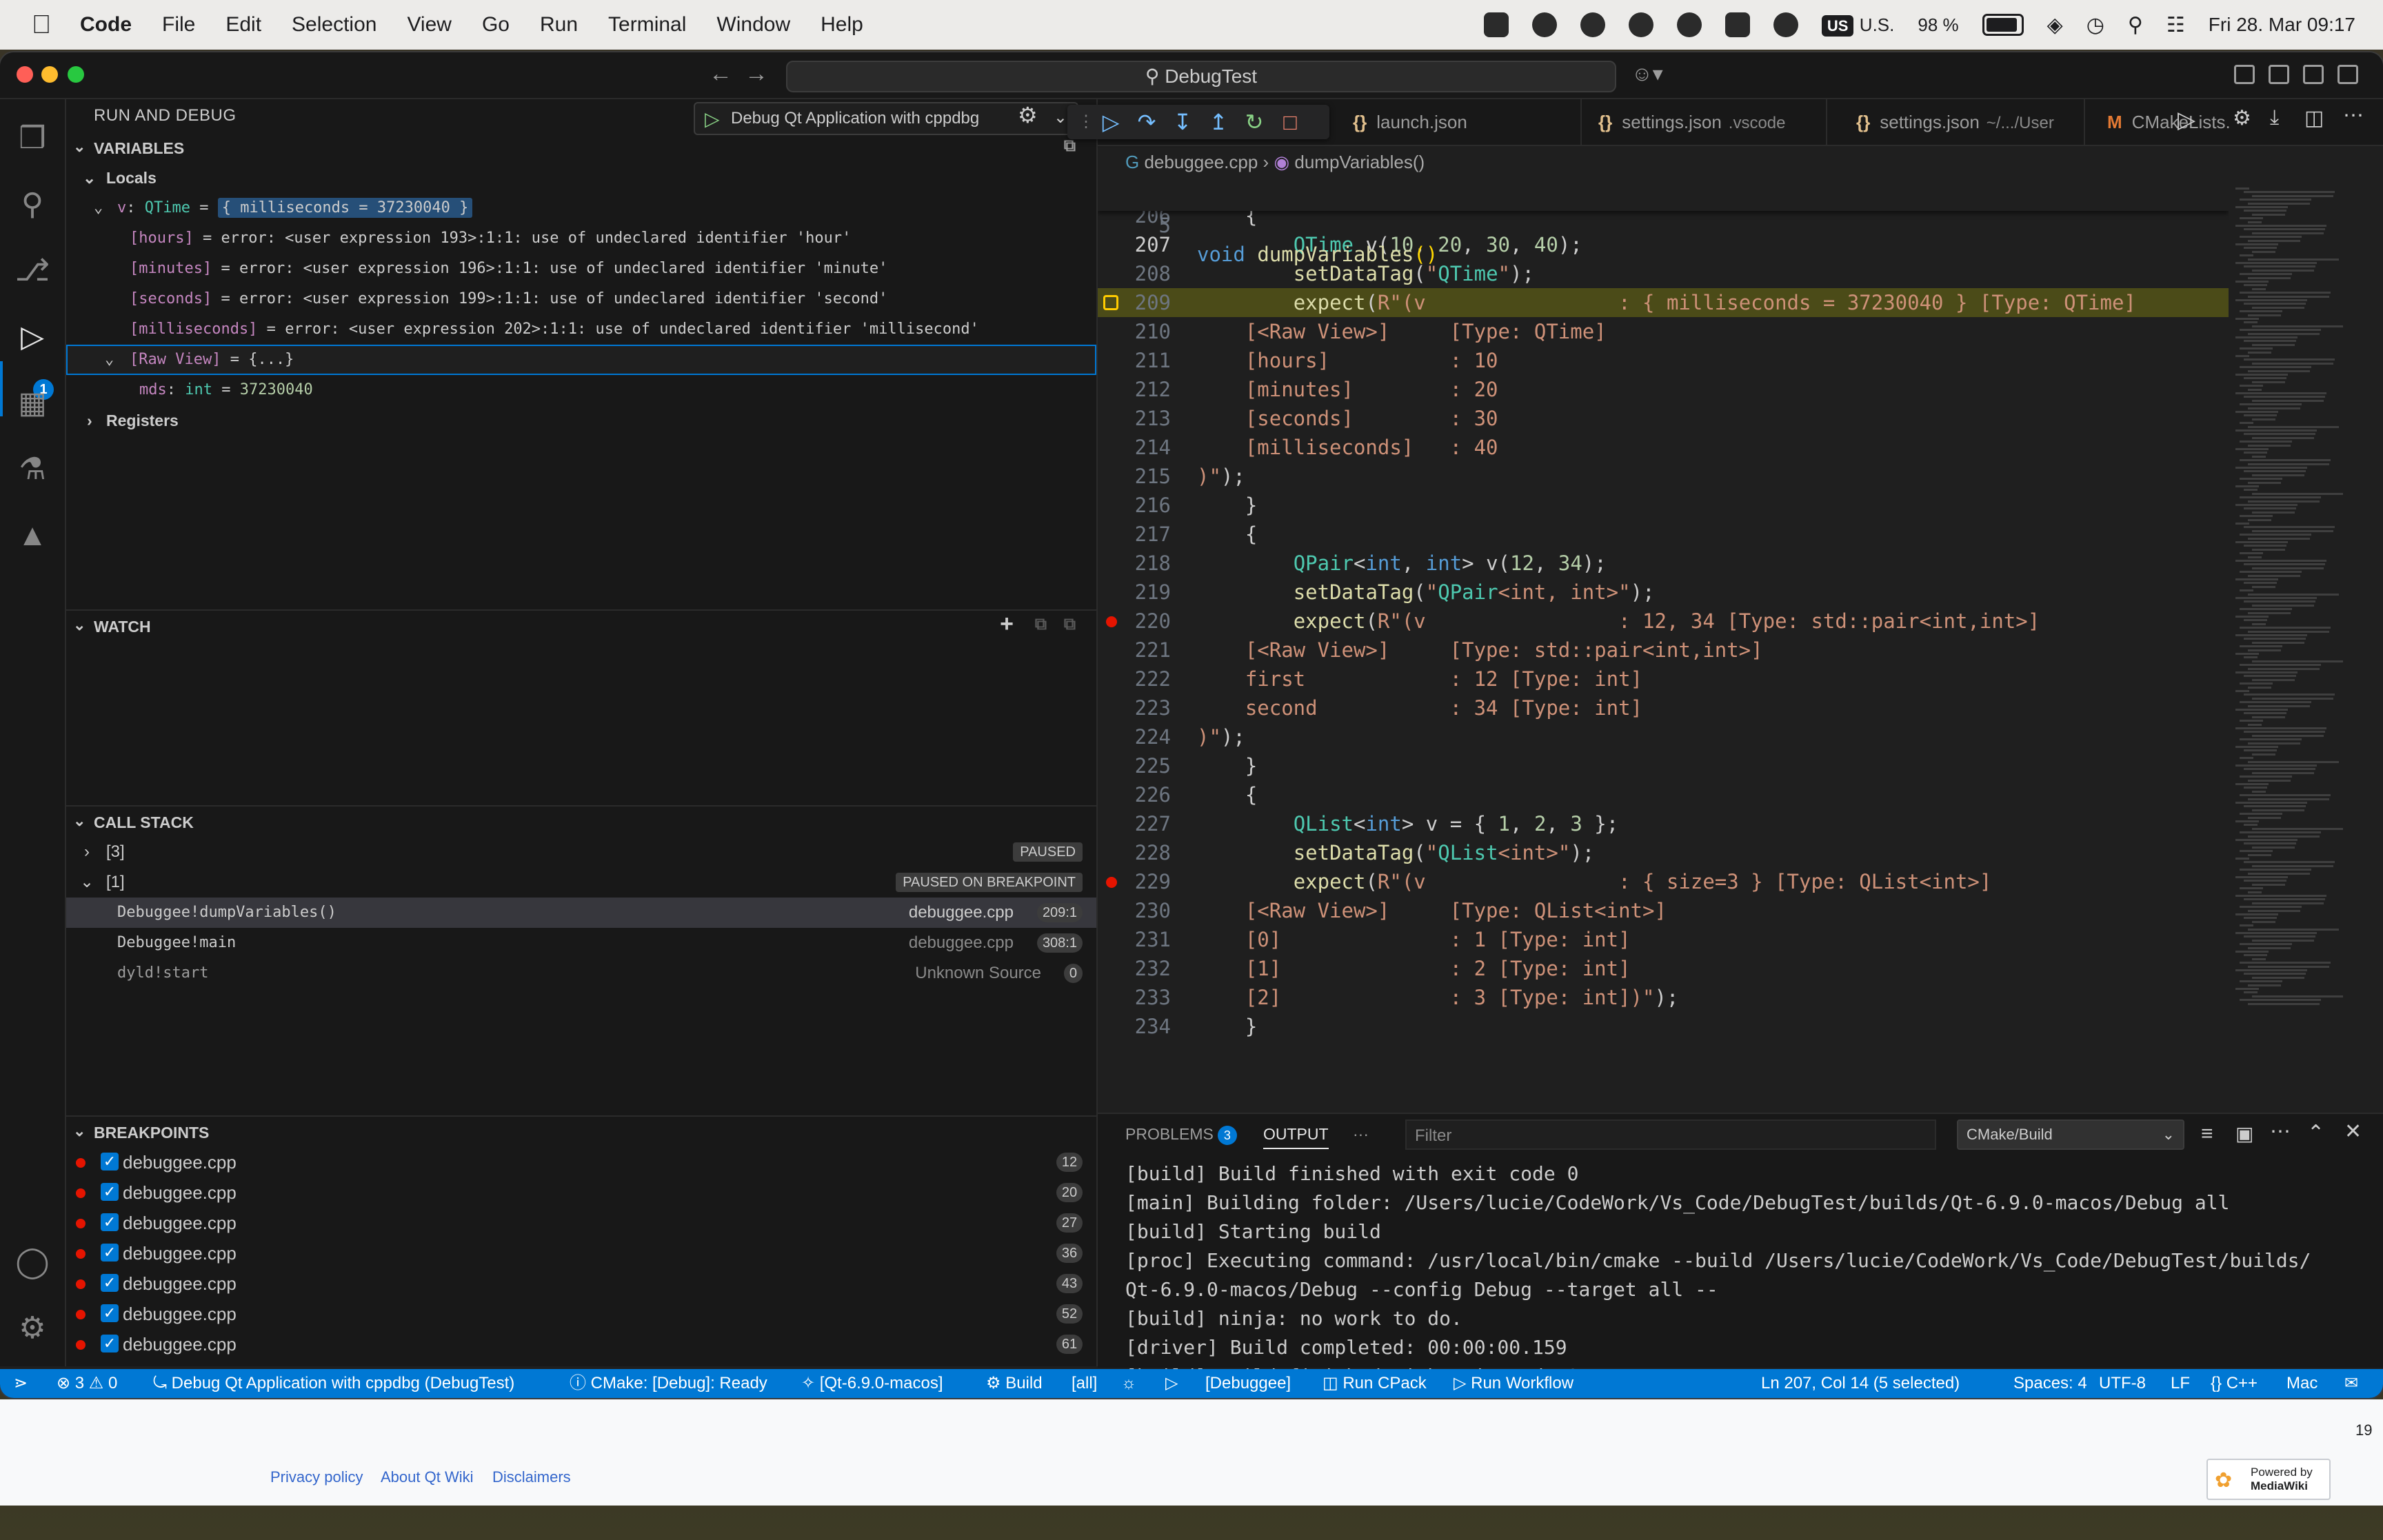 Image resolution: width=2383 pixels, height=1540 pixels. I want to click on source-control-icon: ⎇, so click(32, 271).